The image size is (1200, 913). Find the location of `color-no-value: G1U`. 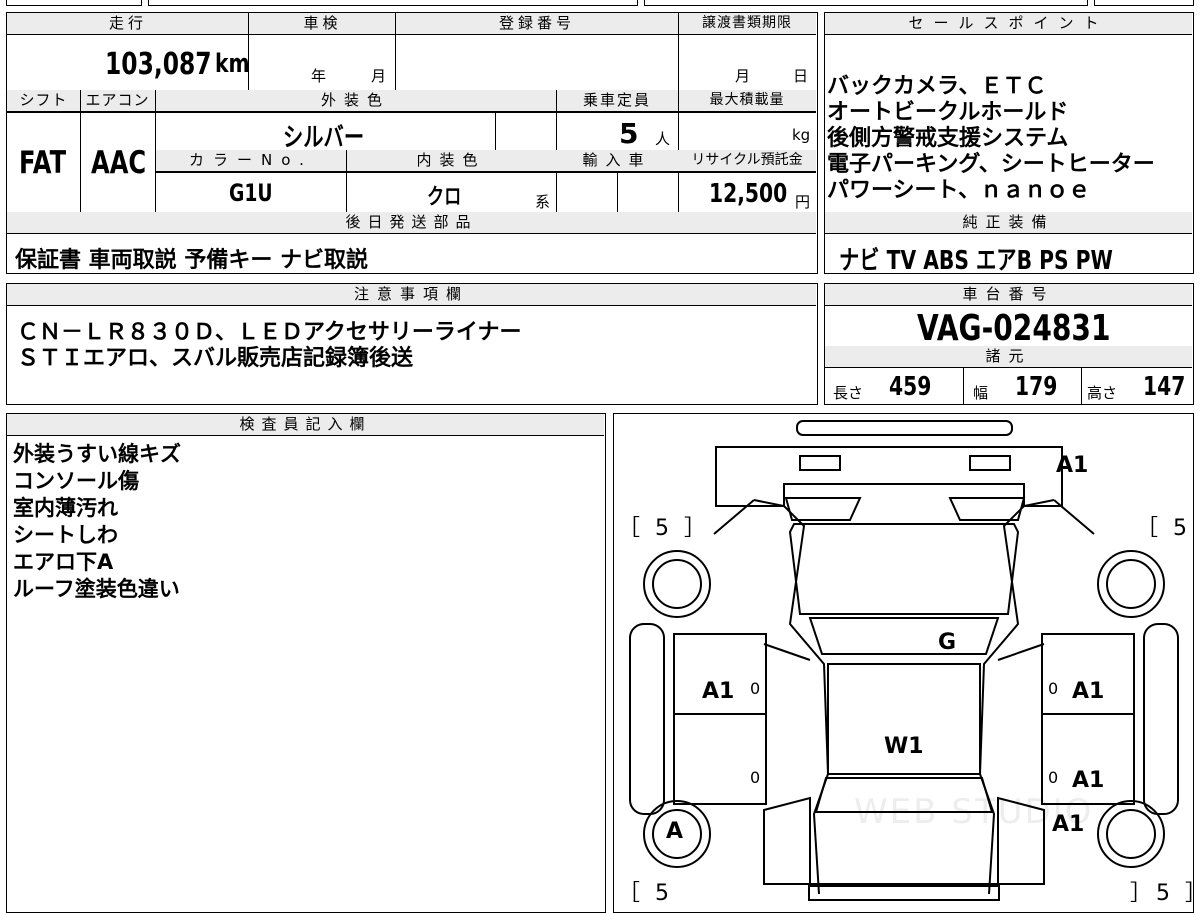

color-no-value: G1U is located at coordinates (251, 193).